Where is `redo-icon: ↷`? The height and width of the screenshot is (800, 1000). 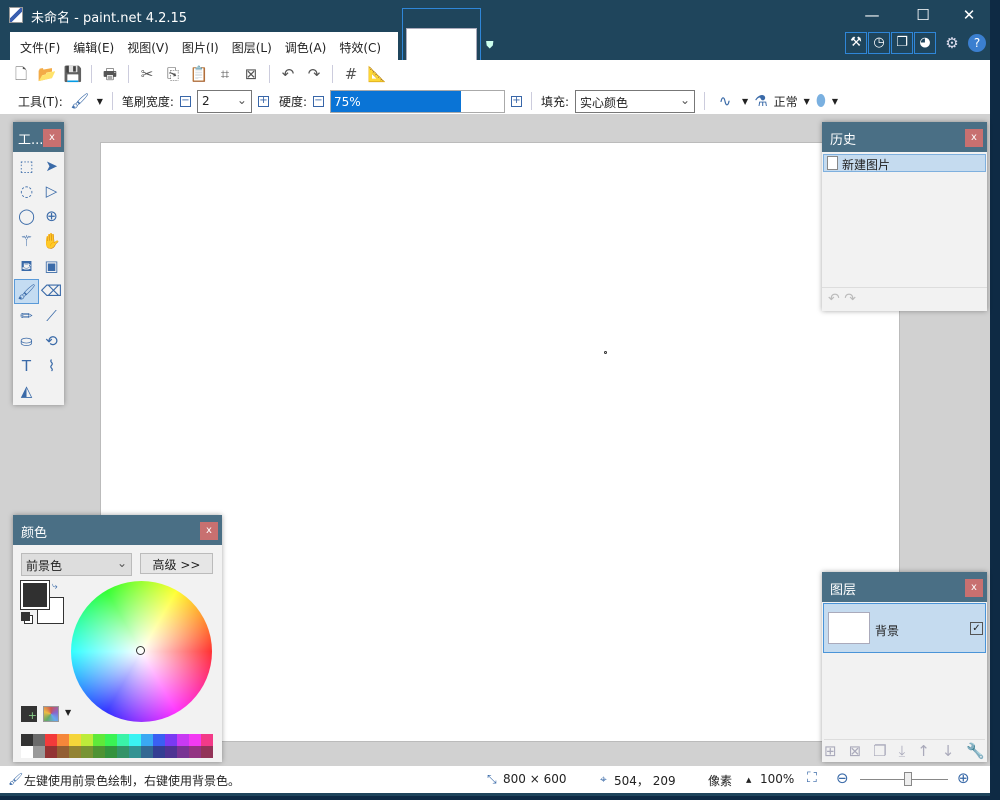
redo-icon: ↷ is located at coordinates (314, 74).